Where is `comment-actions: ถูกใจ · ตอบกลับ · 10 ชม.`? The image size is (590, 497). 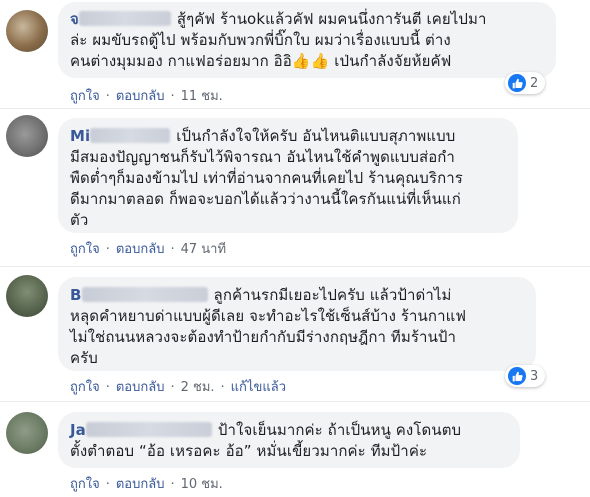
comment-actions: ถูกใจ · ตอบกลับ · 10 ชม. is located at coordinates (146, 484).